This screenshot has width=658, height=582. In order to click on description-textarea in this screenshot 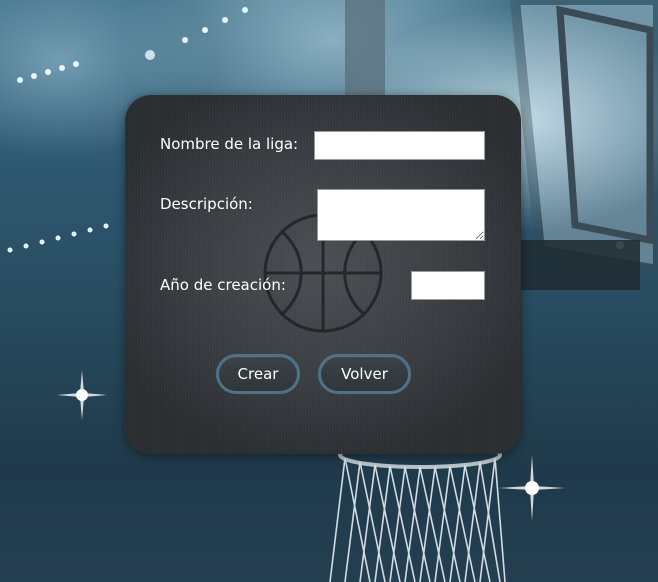, I will do `click(401, 215)`.